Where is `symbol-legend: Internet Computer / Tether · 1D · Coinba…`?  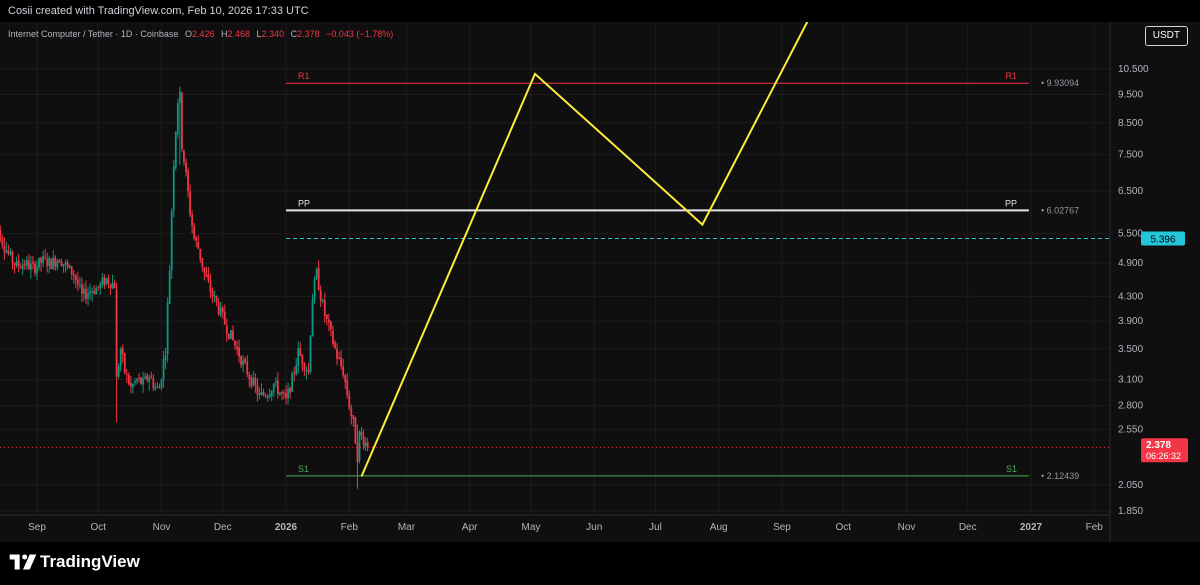 symbol-legend: Internet Computer / Tether · 1D · Coinba… is located at coordinates (200, 34).